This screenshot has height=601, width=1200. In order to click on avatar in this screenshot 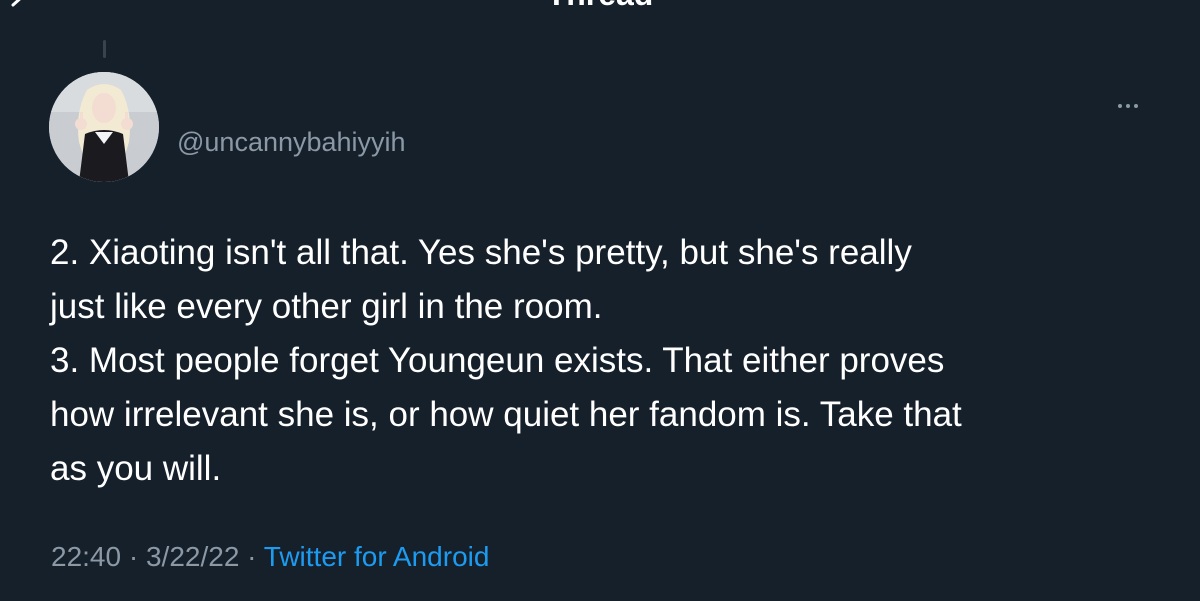, I will do `click(104, 127)`.